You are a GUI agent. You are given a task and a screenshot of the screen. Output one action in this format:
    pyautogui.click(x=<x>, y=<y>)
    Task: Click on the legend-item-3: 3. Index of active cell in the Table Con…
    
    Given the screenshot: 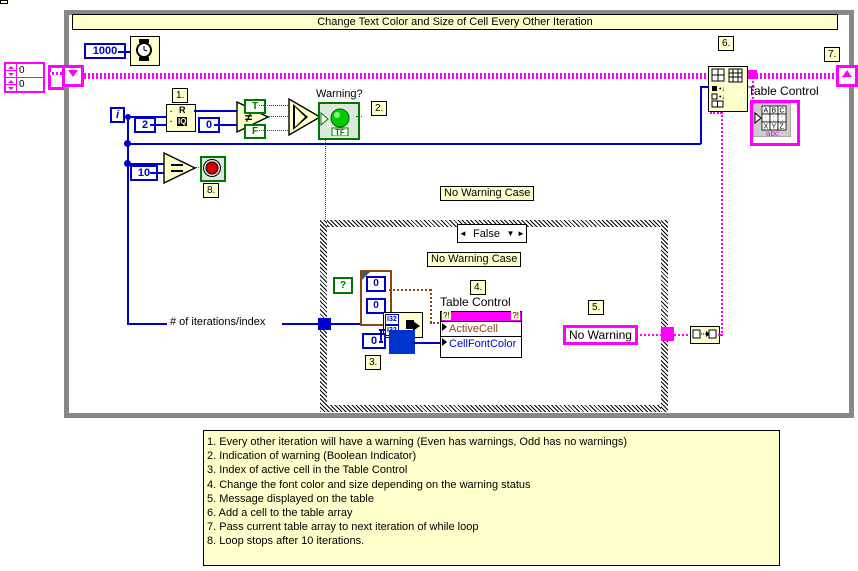 What is the action you would take?
    pyautogui.click(x=307, y=470)
    